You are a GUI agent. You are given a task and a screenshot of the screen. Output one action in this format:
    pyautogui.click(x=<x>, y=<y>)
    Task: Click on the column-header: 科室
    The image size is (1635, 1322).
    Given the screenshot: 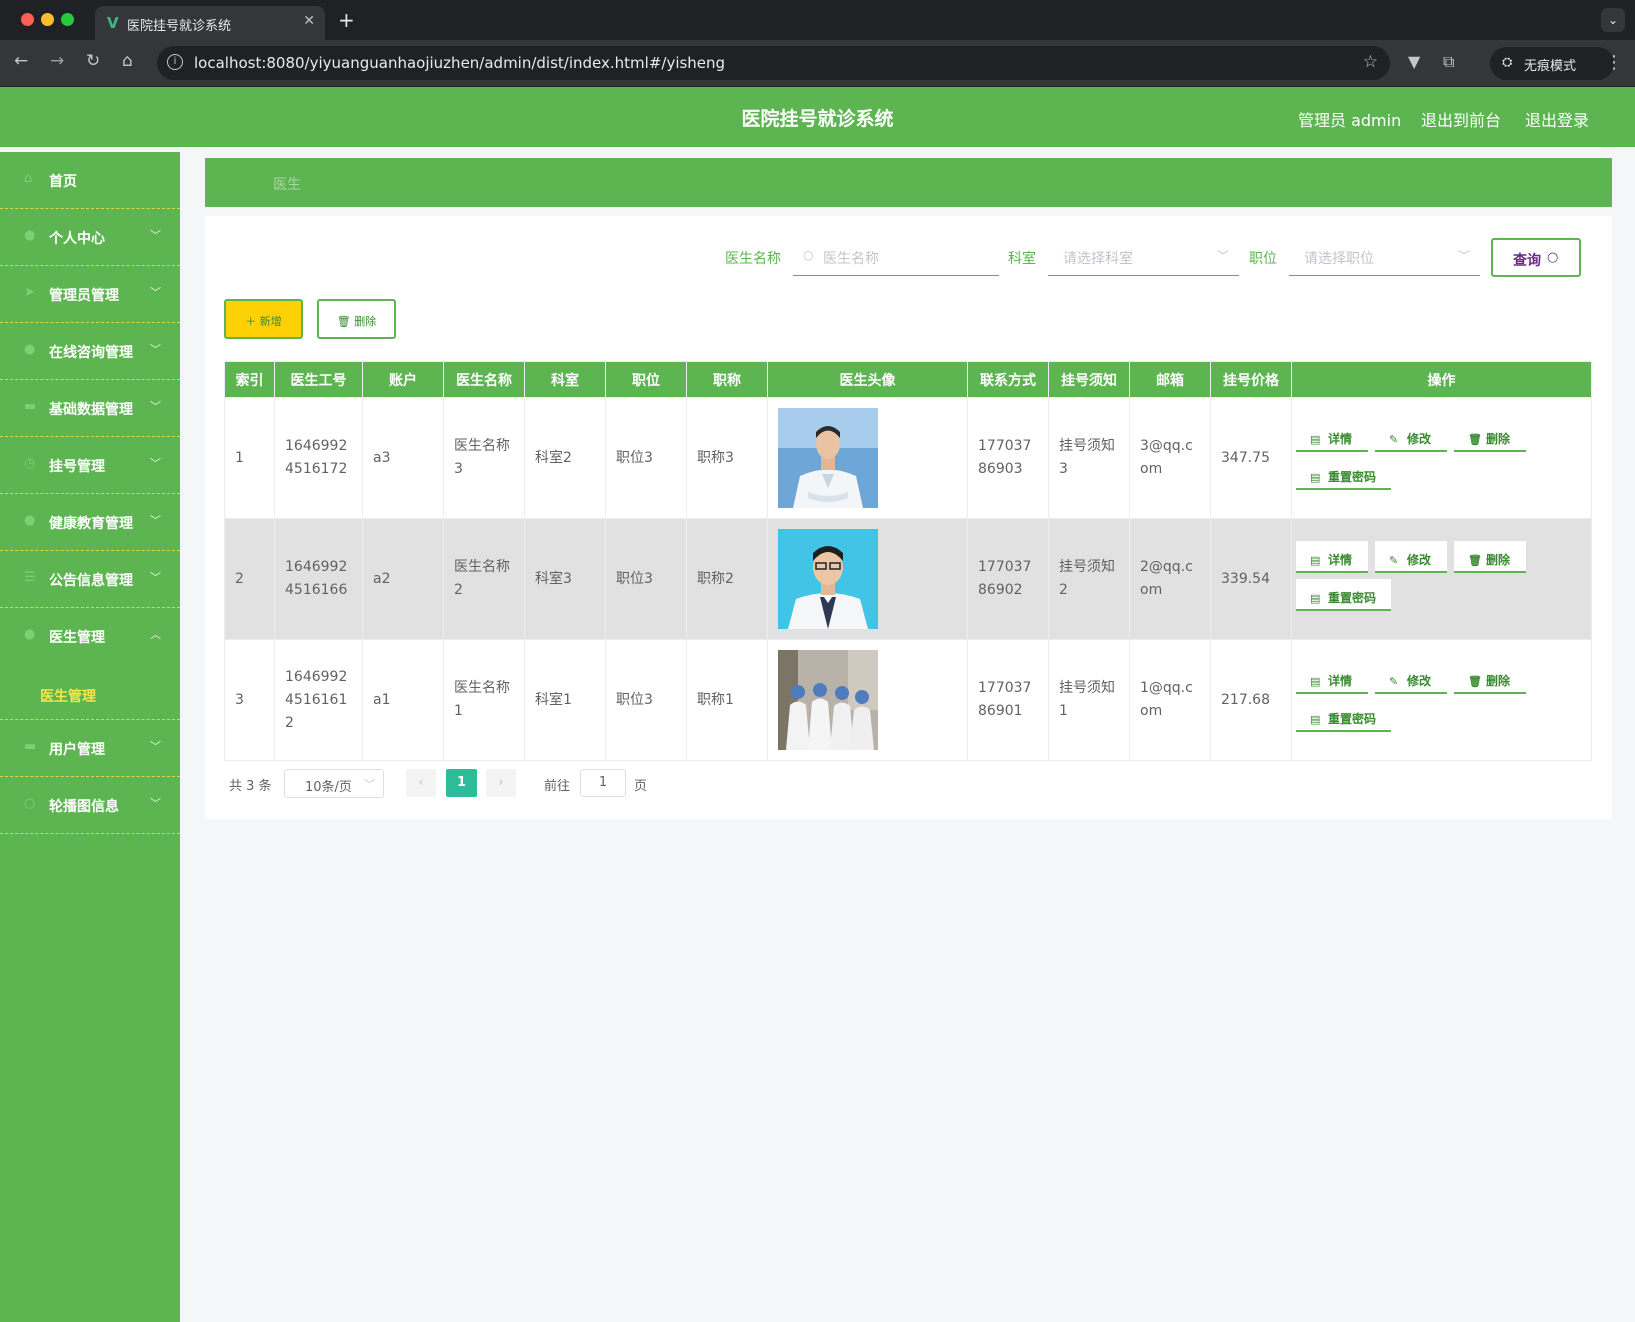 What is the action you would take?
    pyautogui.click(x=565, y=379)
    